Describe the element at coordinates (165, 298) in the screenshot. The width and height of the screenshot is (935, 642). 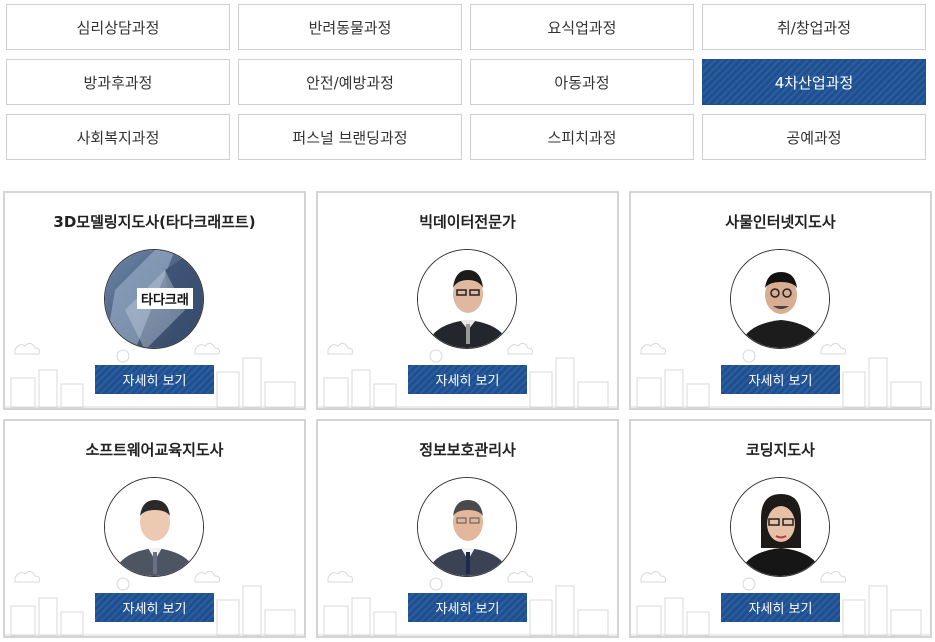
I see `image-caption: 타다크래` at that location.